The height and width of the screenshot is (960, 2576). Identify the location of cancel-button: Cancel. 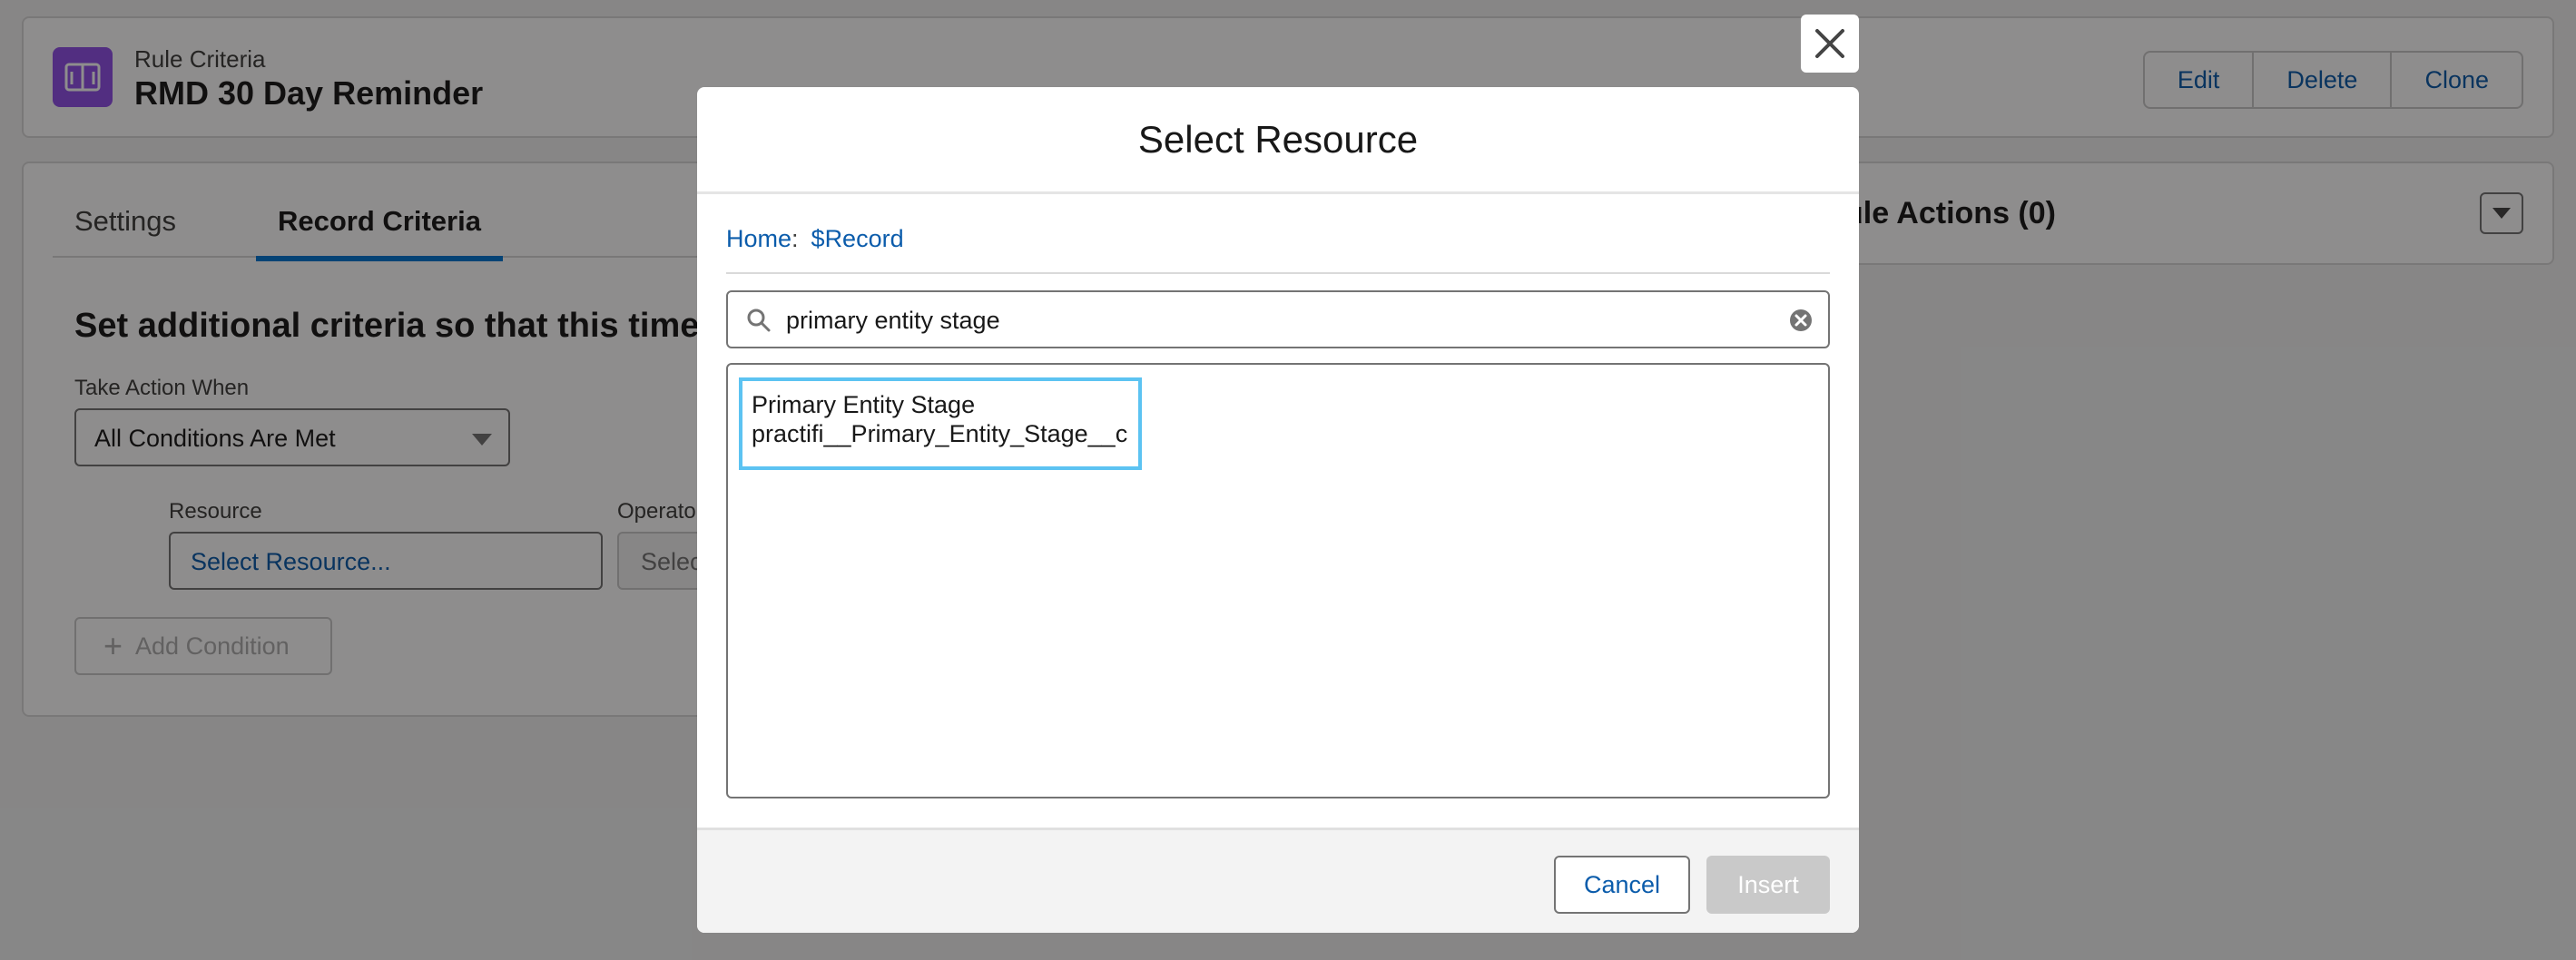
(1622, 885).